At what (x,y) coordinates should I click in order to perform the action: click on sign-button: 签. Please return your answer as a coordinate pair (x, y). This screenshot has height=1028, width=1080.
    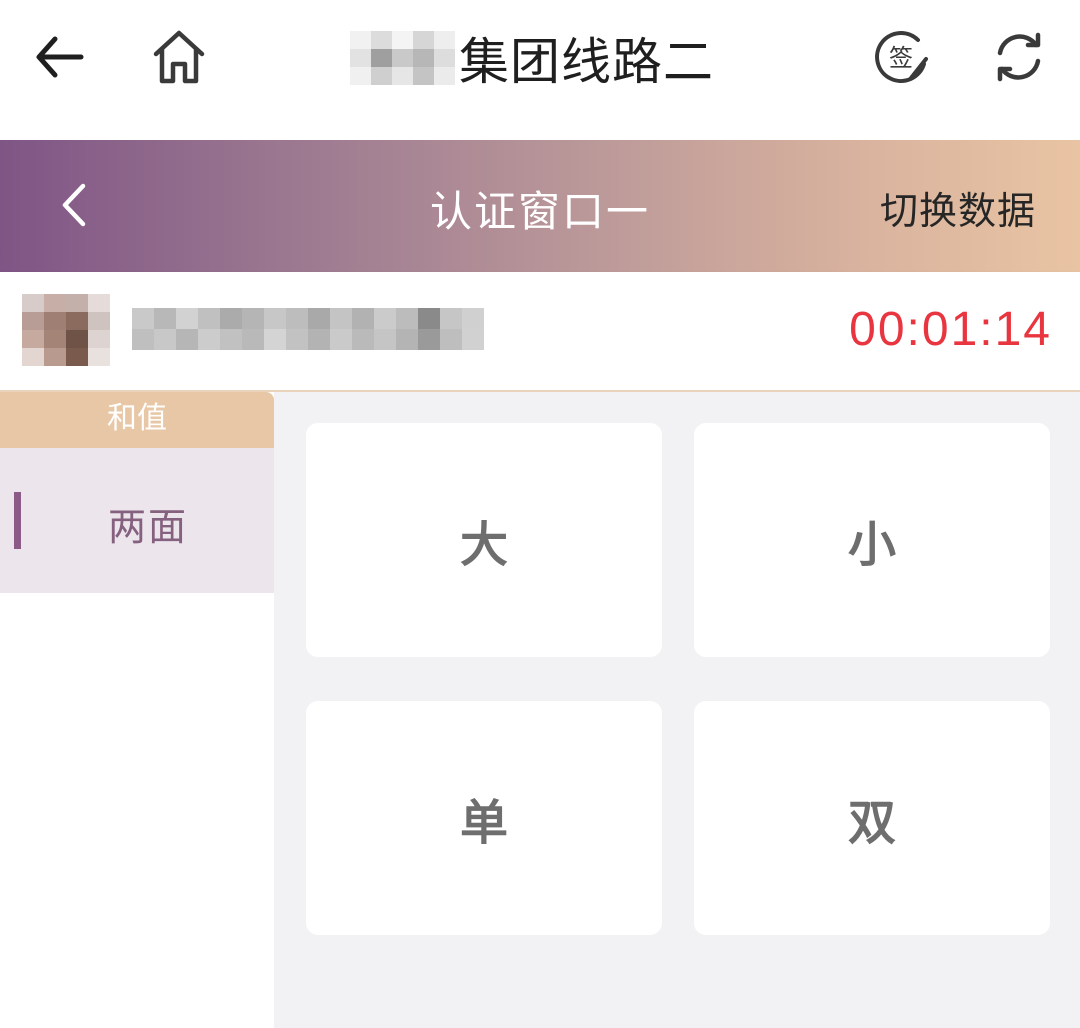
    Looking at the image, I should click on (901, 57).